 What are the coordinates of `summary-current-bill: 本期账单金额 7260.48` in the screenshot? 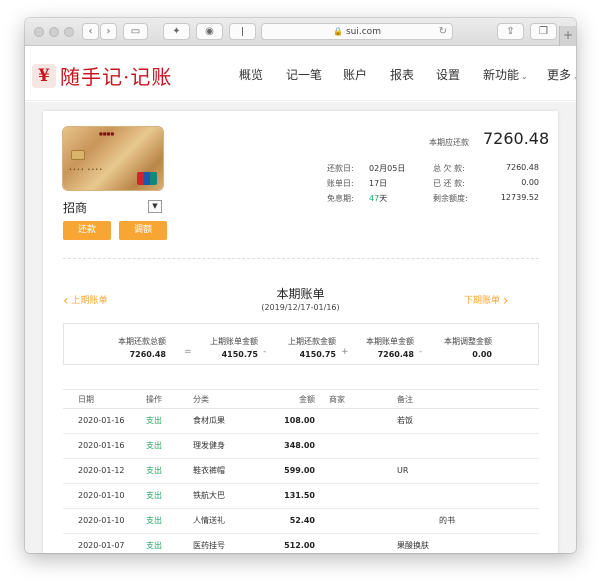 It's located at (382, 347).